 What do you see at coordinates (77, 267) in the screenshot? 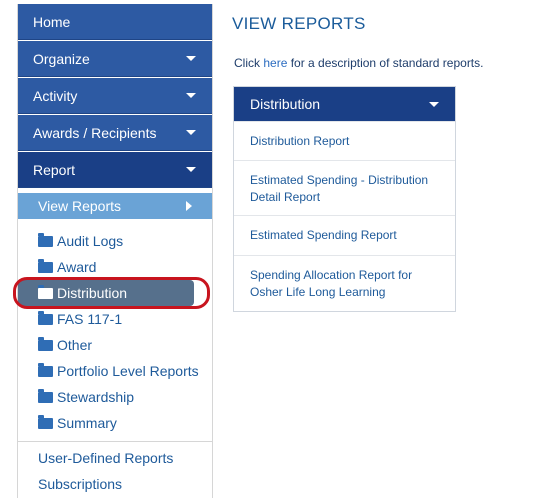
I see `folder-label: Award` at bounding box center [77, 267].